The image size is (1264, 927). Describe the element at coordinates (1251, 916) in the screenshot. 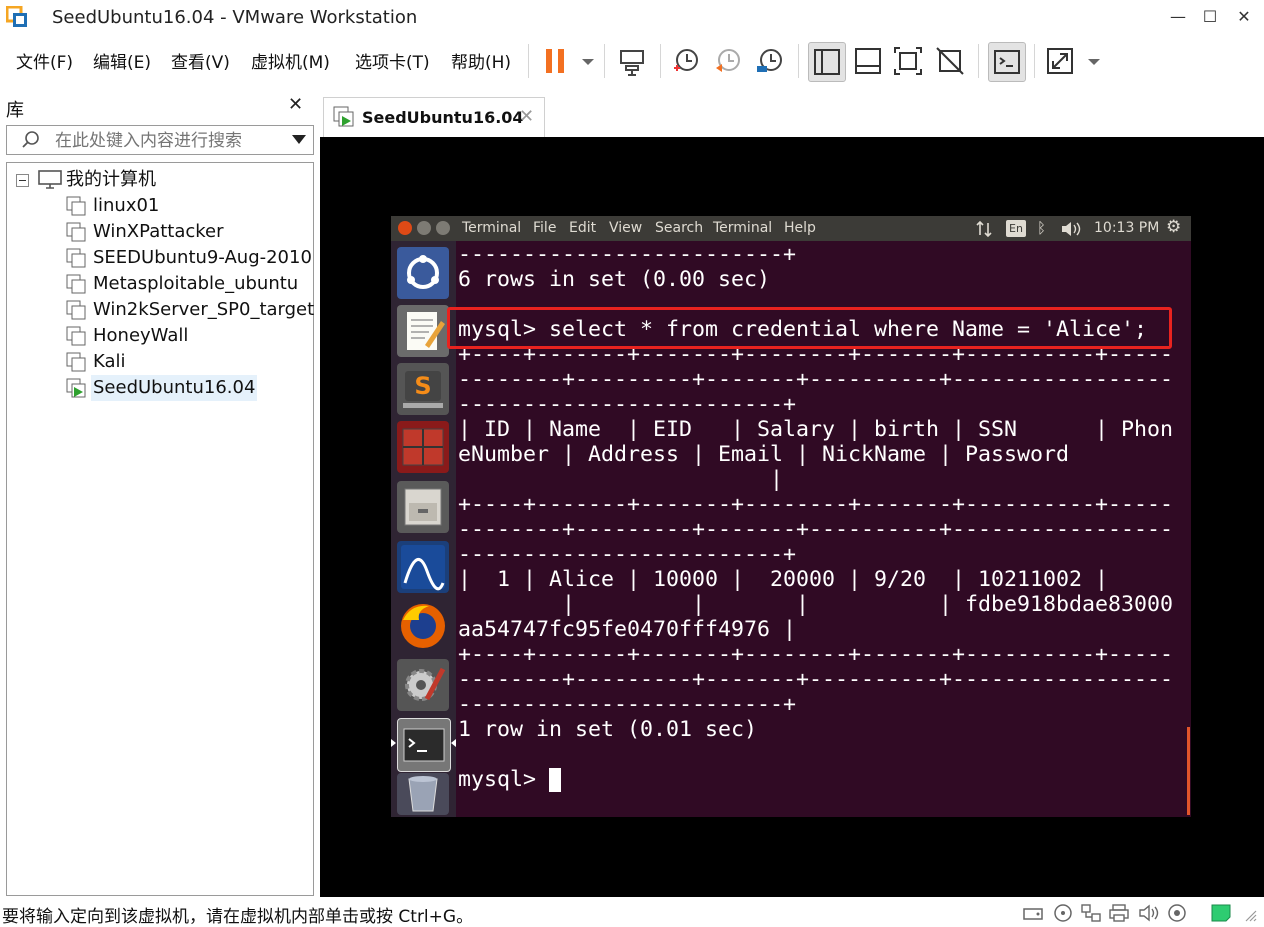

I see `resize-grip-icon` at that location.